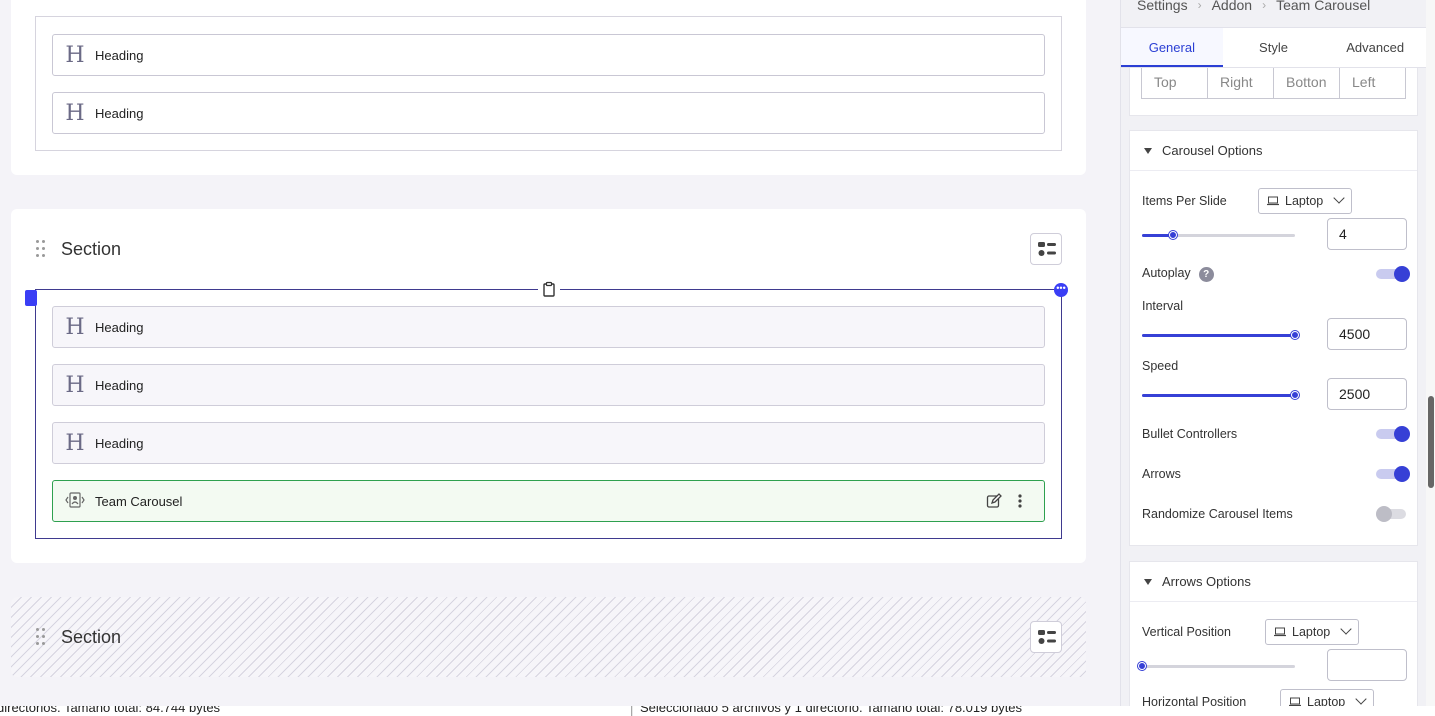  Describe the element at coordinates (1186, 632) in the screenshot. I see `vertical-position-label: Vertical Position` at that location.